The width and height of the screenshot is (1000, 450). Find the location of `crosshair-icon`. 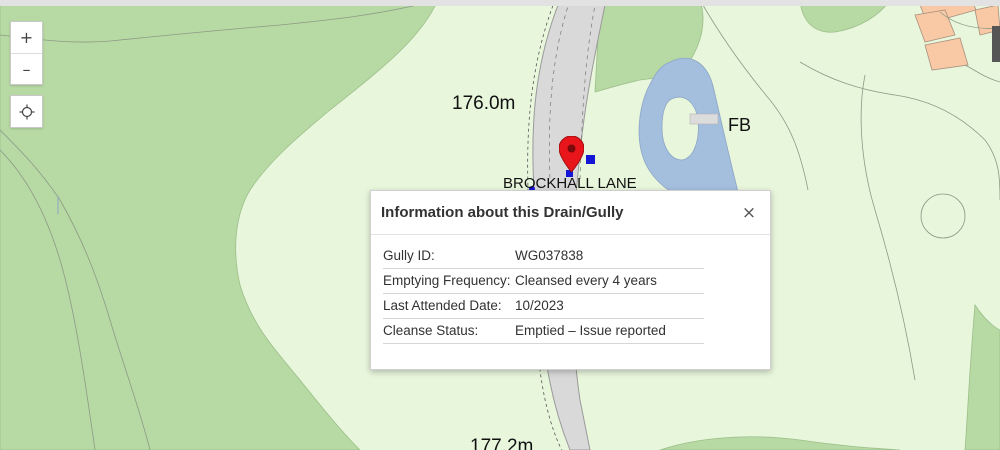

crosshair-icon is located at coordinates (26, 111).